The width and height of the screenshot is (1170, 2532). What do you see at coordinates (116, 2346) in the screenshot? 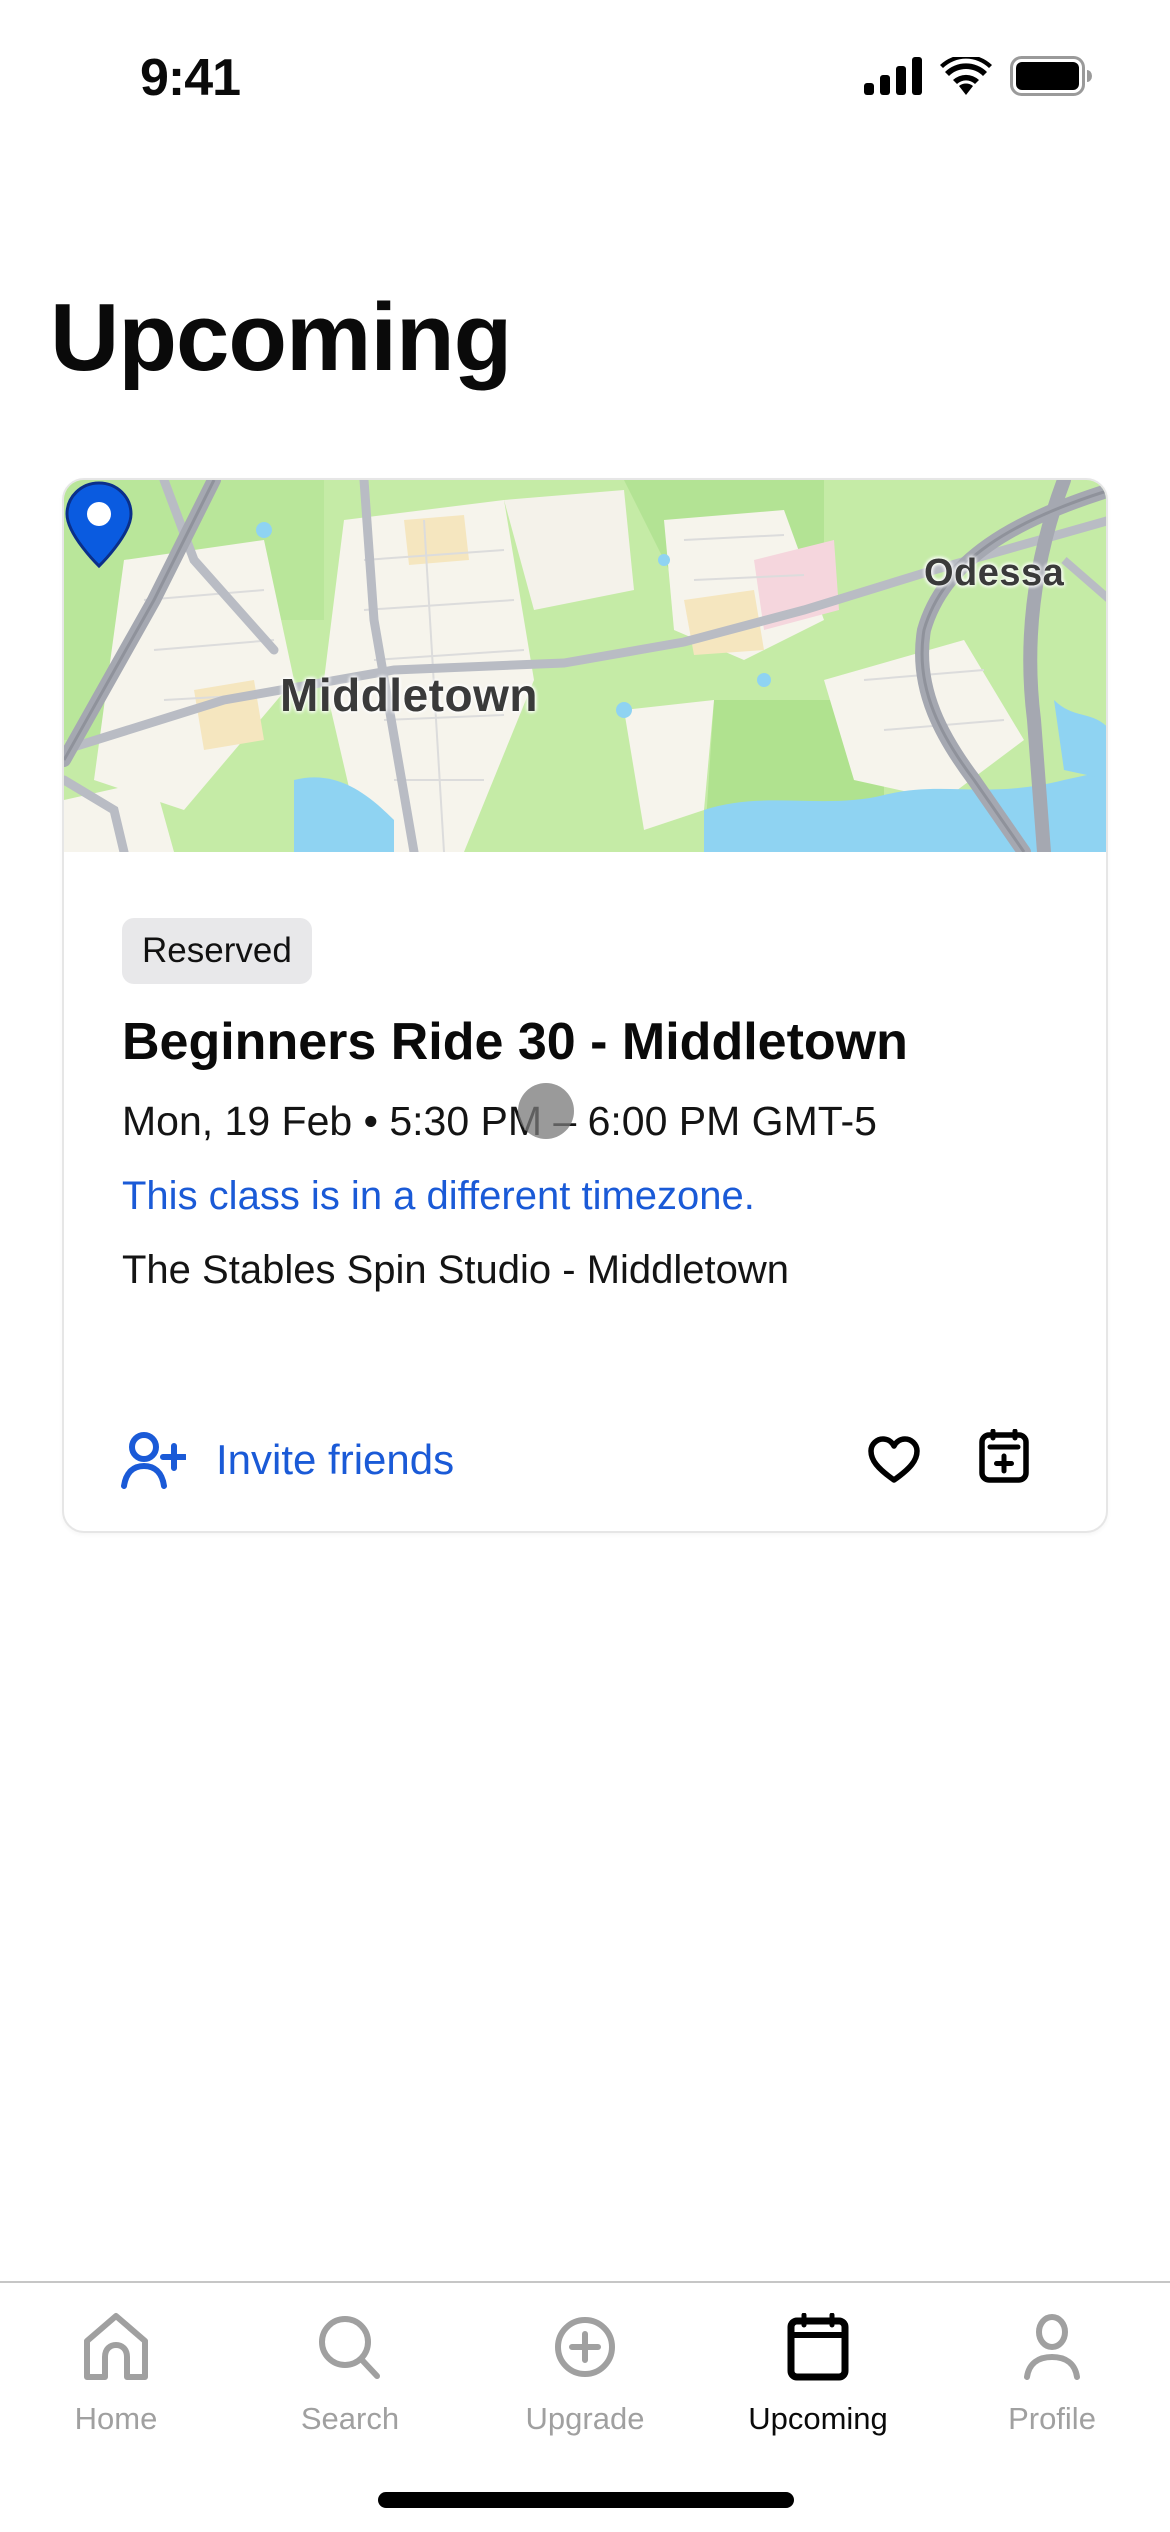
I see `home-icon` at bounding box center [116, 2346].